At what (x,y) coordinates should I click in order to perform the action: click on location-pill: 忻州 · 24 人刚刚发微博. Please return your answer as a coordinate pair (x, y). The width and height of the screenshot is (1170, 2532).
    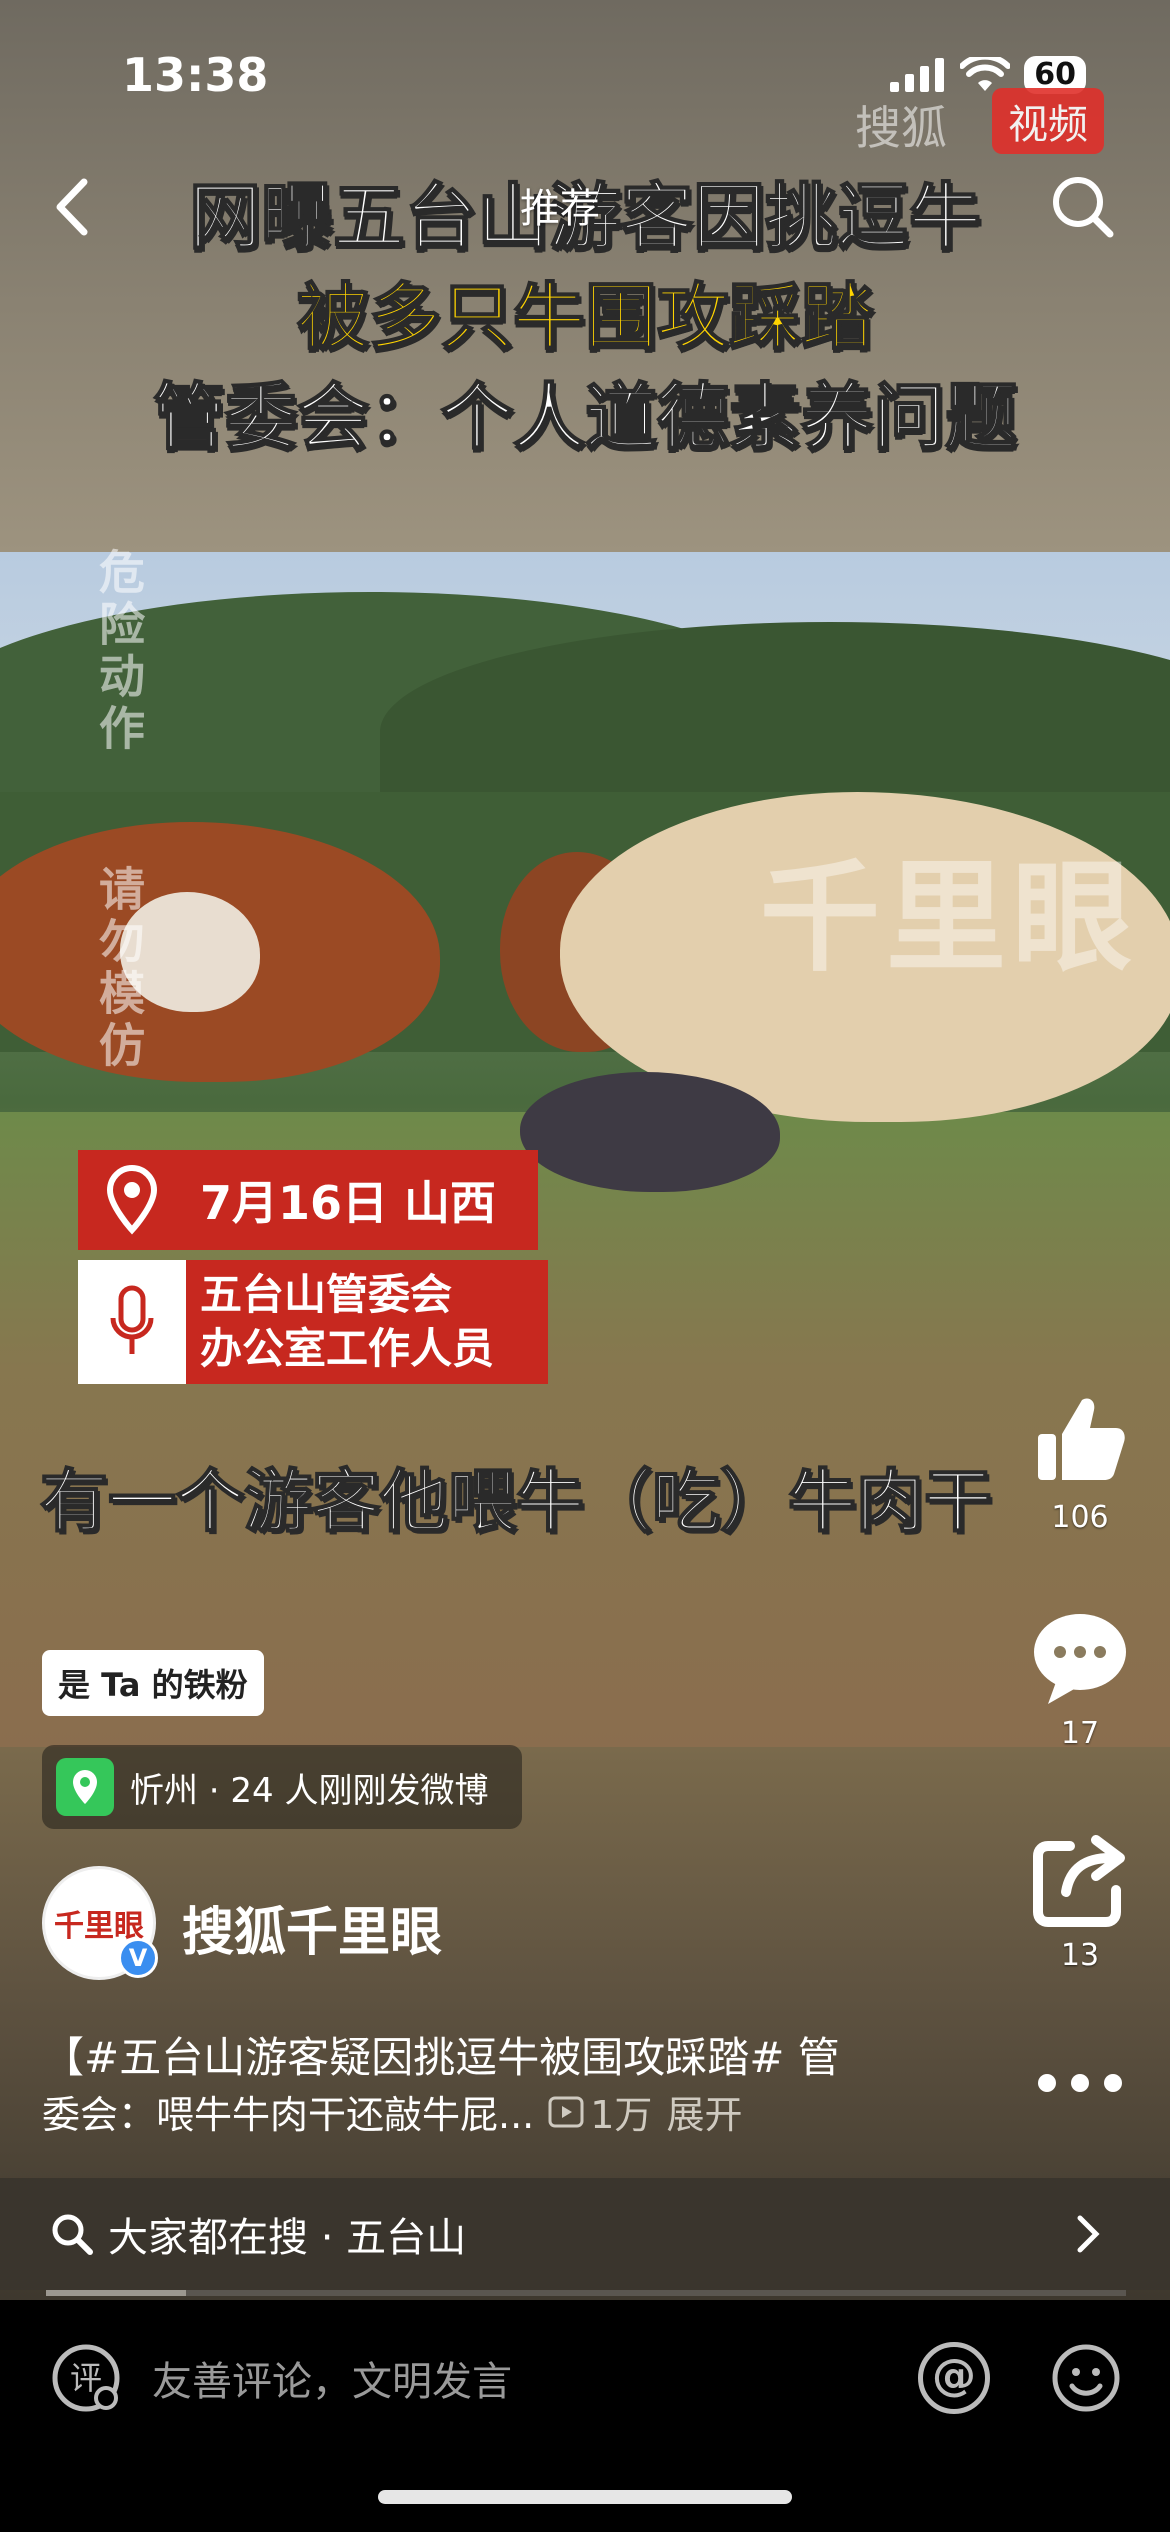
    Looking at the image, I should click on (282, 1787).